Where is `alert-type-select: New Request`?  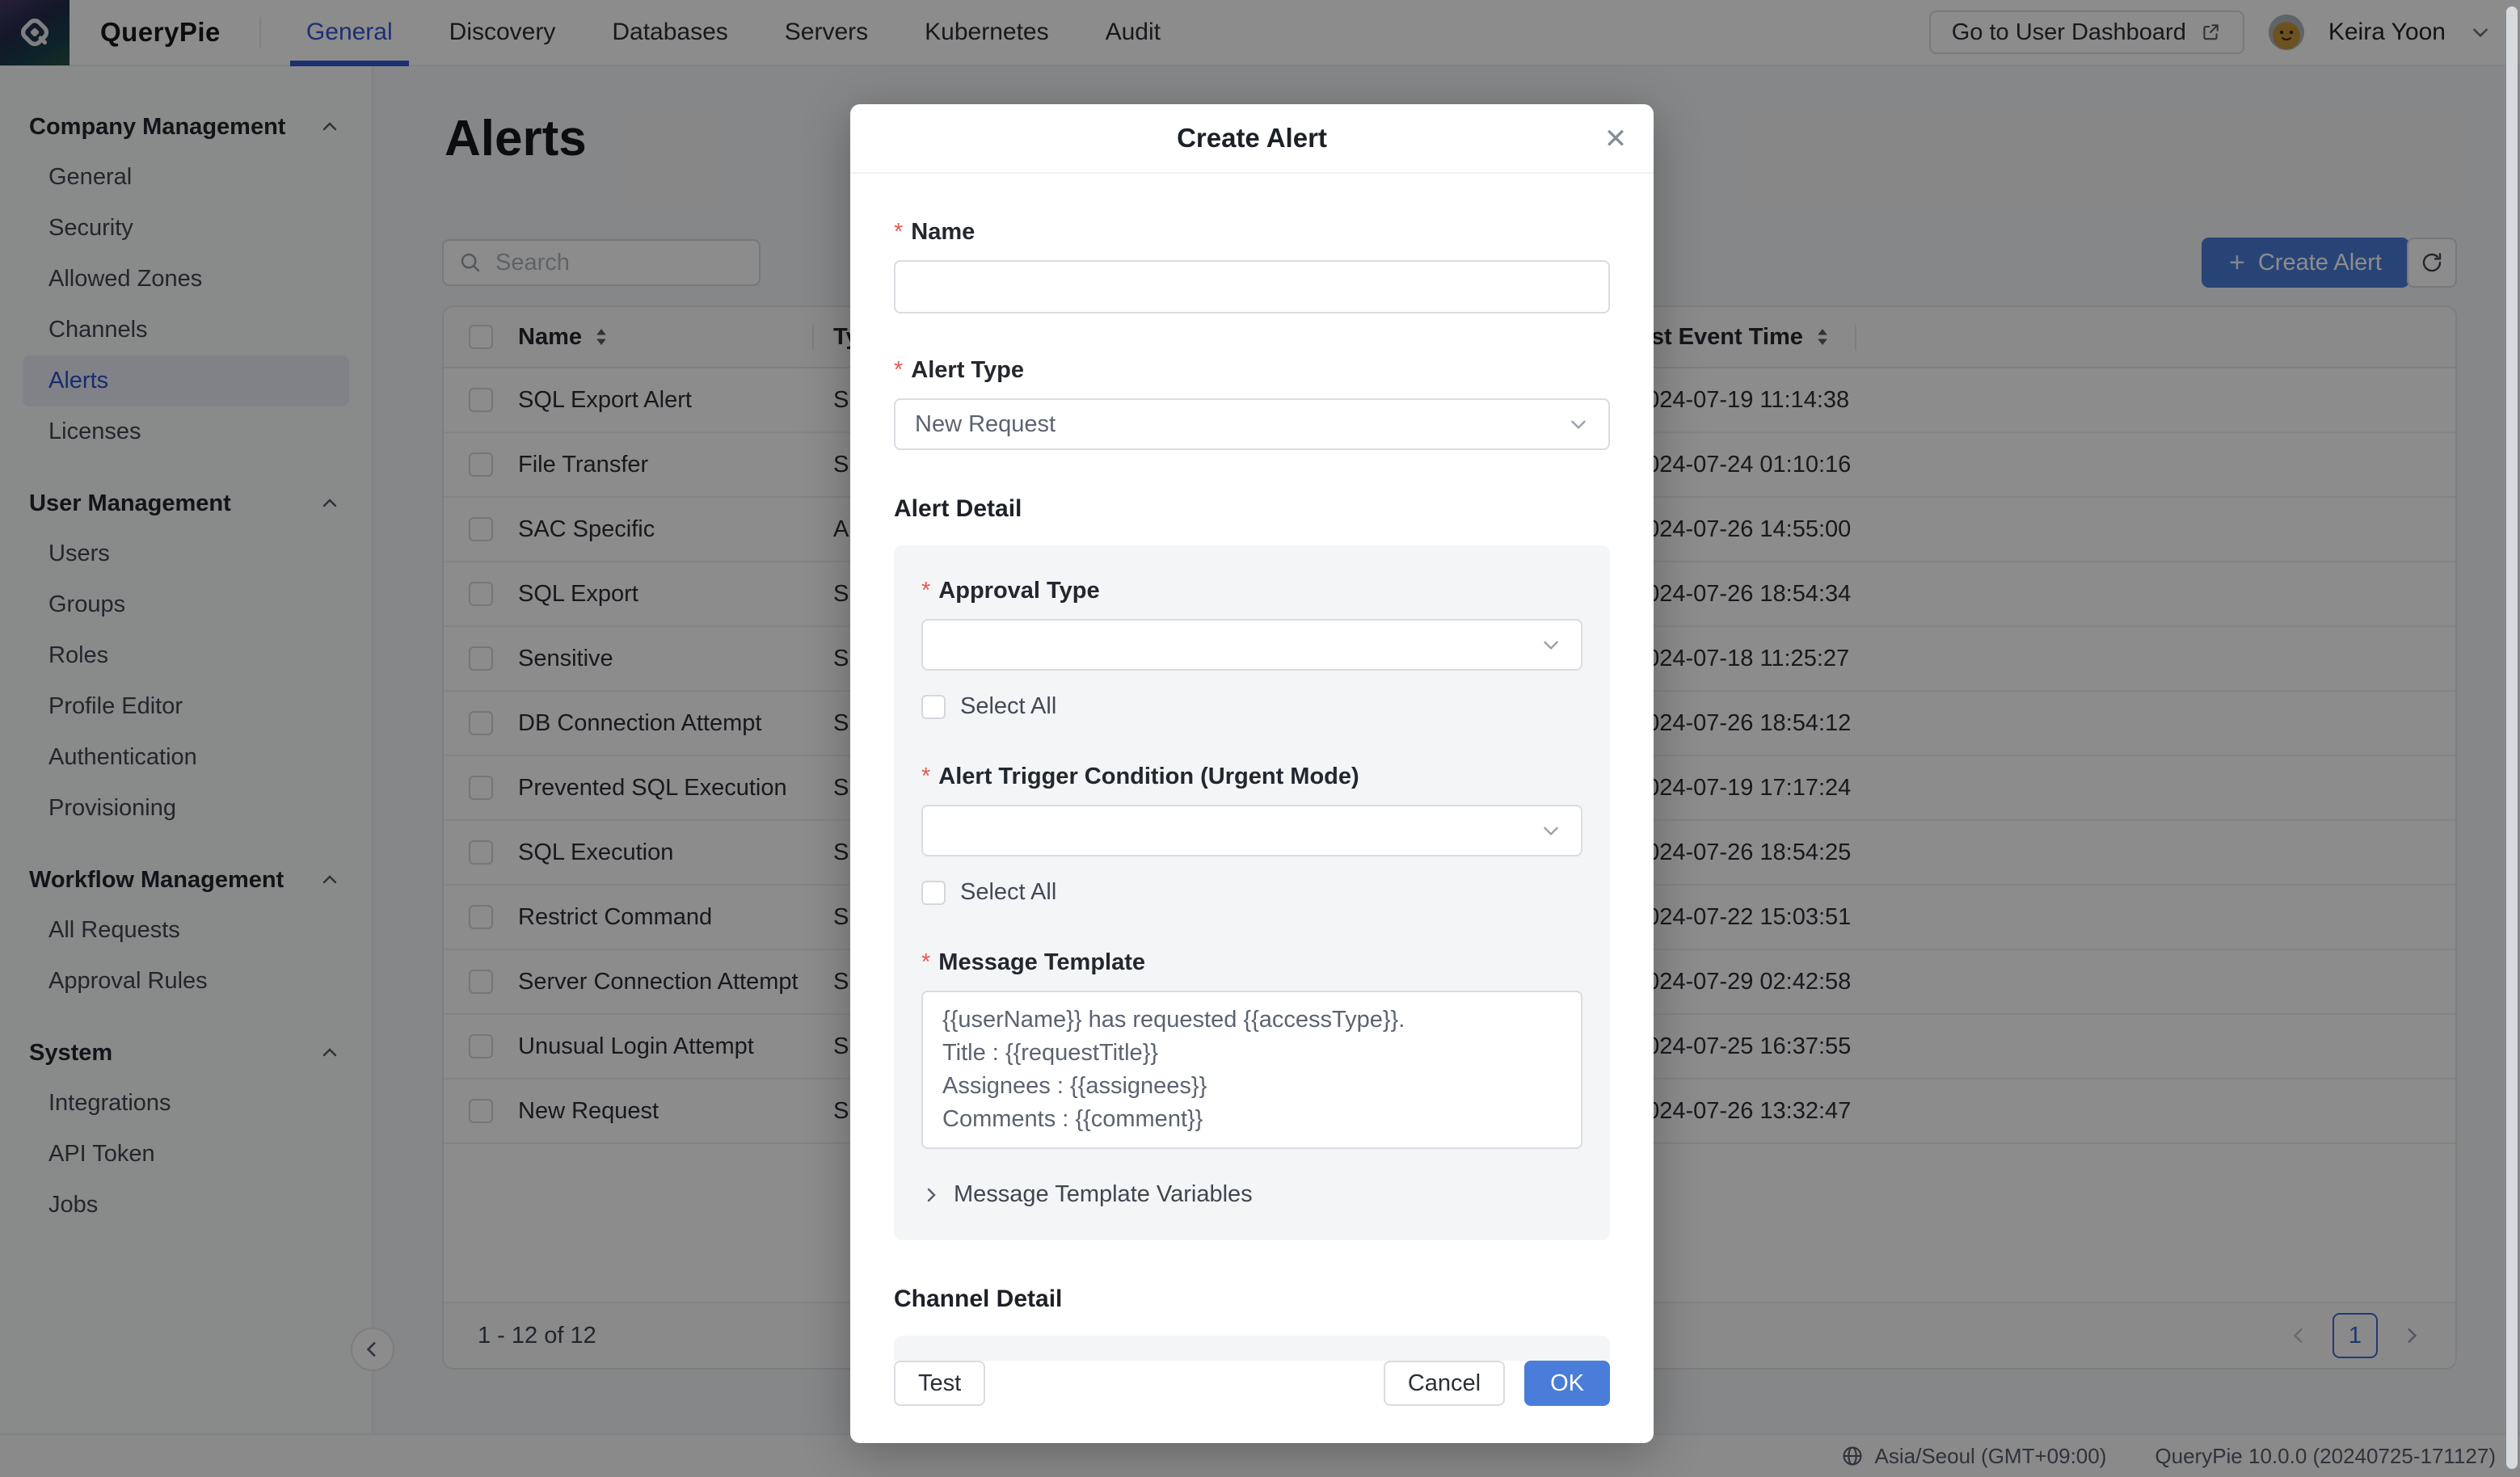
alert-type-select: New Request is located at coordinates (1252, 424).